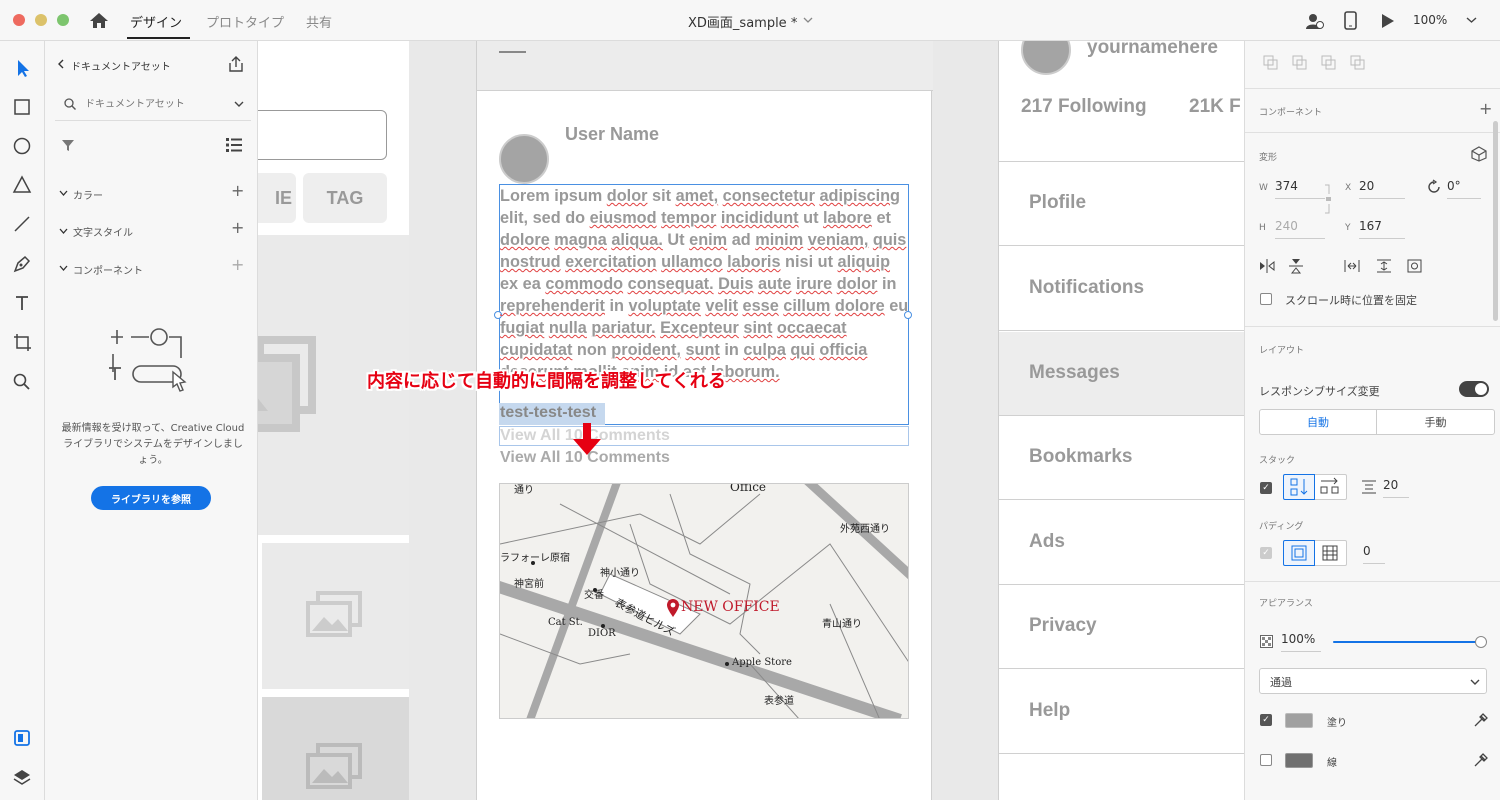 The width and height of the screenshot is (1500, 800). I want to click on select-tool-icon, so click(22, 68).